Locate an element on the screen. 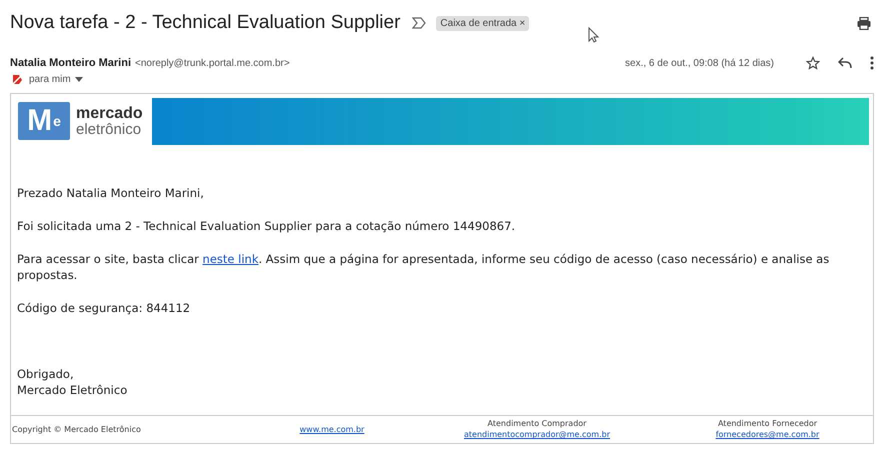 The height and width of the screenshot is (450, 884). supplier-support-title: Atendimento Fornecedor is located at coordinates (768, 423).